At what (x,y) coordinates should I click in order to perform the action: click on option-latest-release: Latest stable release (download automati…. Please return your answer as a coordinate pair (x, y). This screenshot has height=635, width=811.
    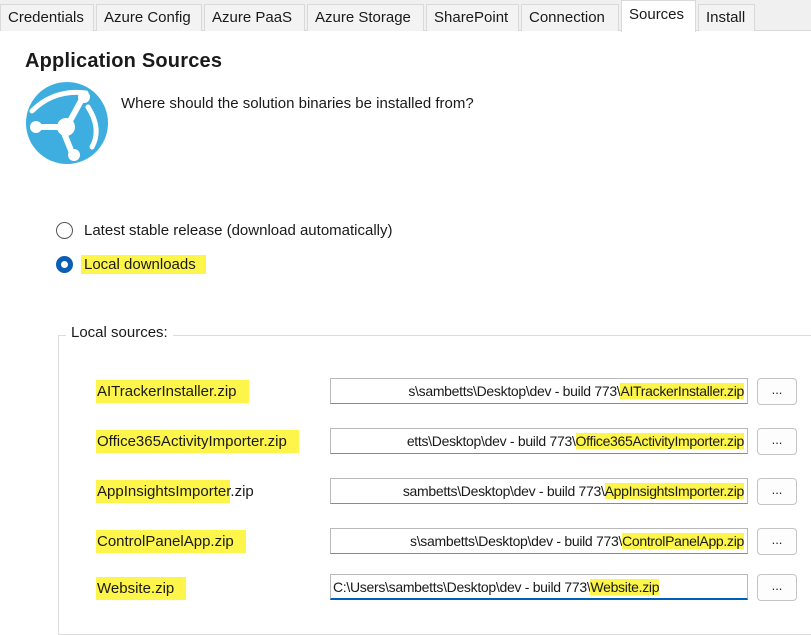
    Looking at the image, I should click on (224, 230).